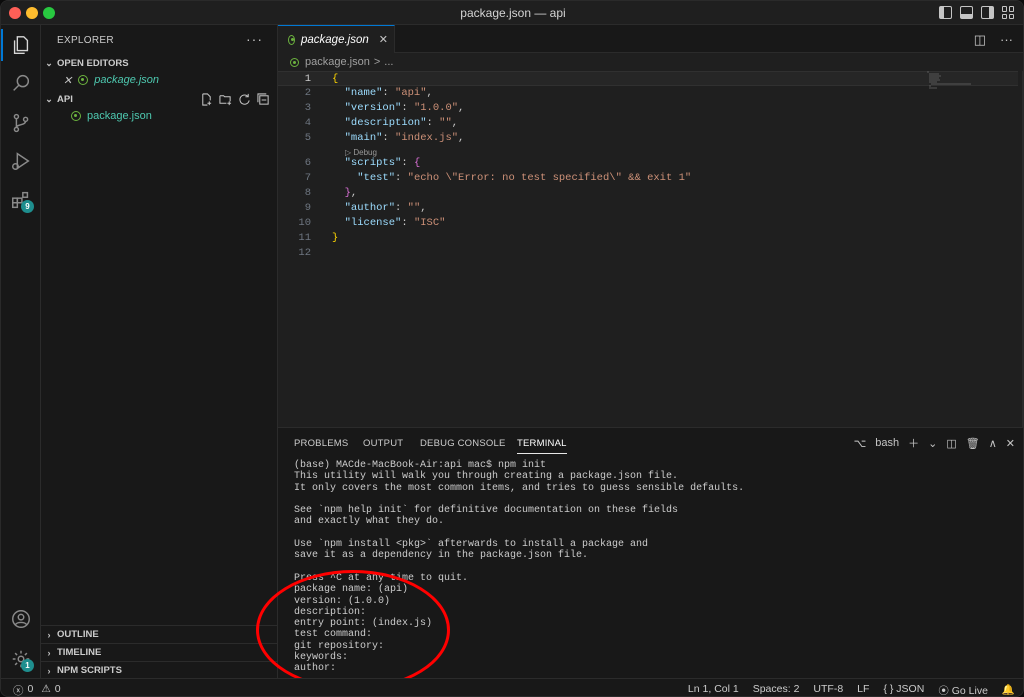 Image resolution: width=1024 pixels, height=697 pixels. Describe the element at coordinates (1008, 12) in the screenshot. I see `customize-layout-icon` at that location.